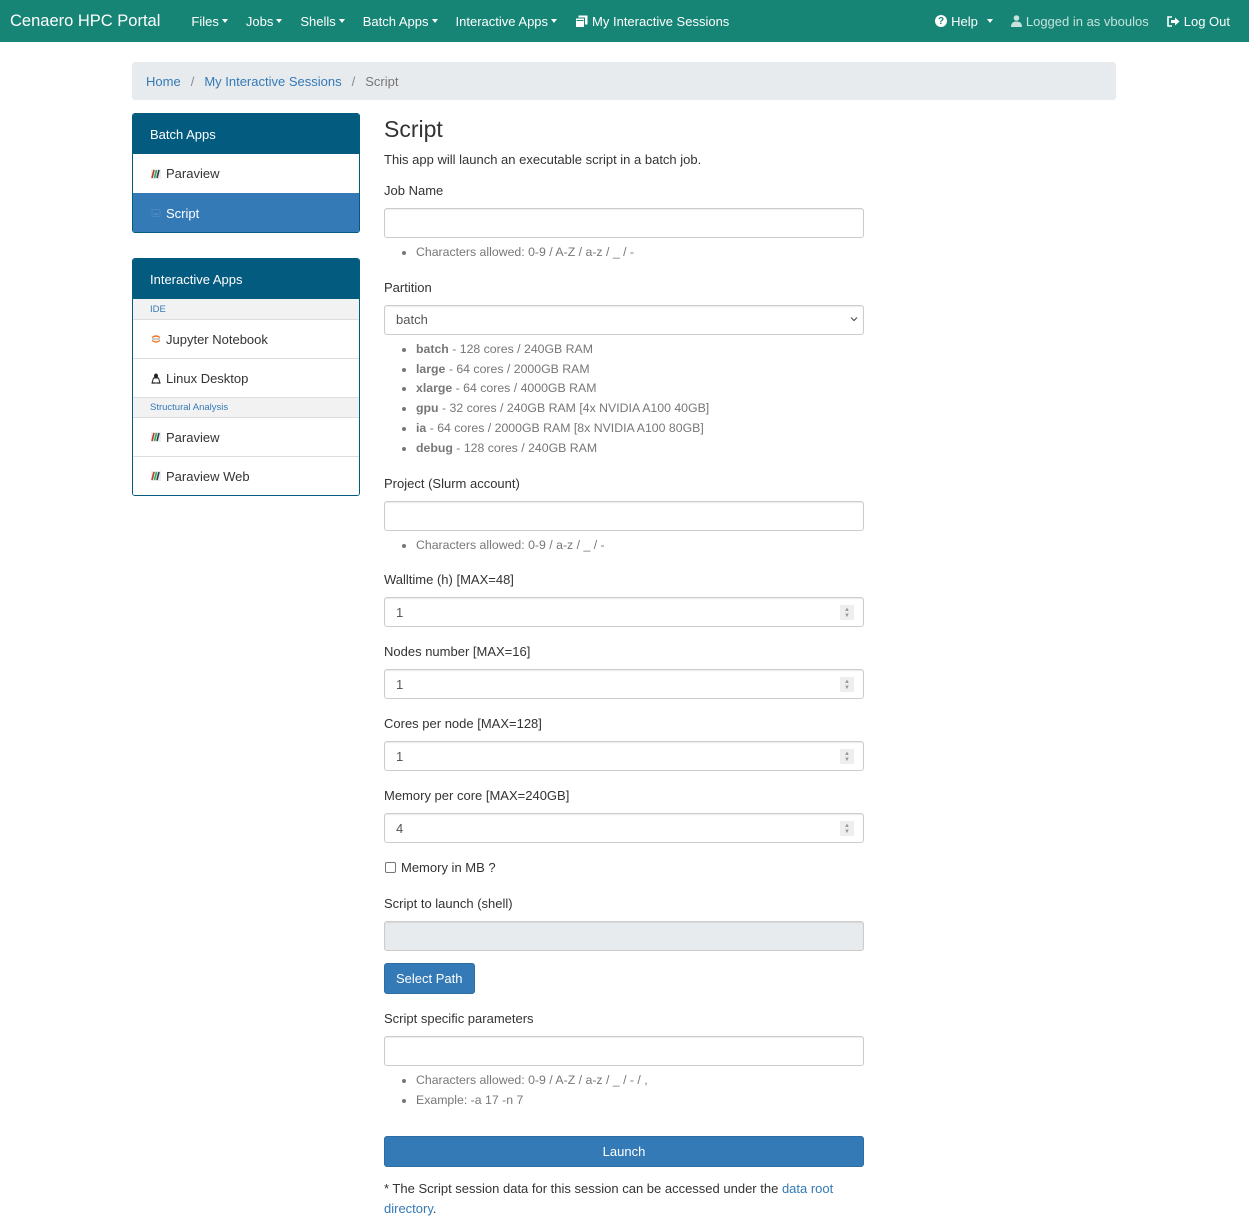 The width and height of the screenshot is (1249, 1232). I want to click on nav-jobs-dropdown: Jobs, so click(264, 21).